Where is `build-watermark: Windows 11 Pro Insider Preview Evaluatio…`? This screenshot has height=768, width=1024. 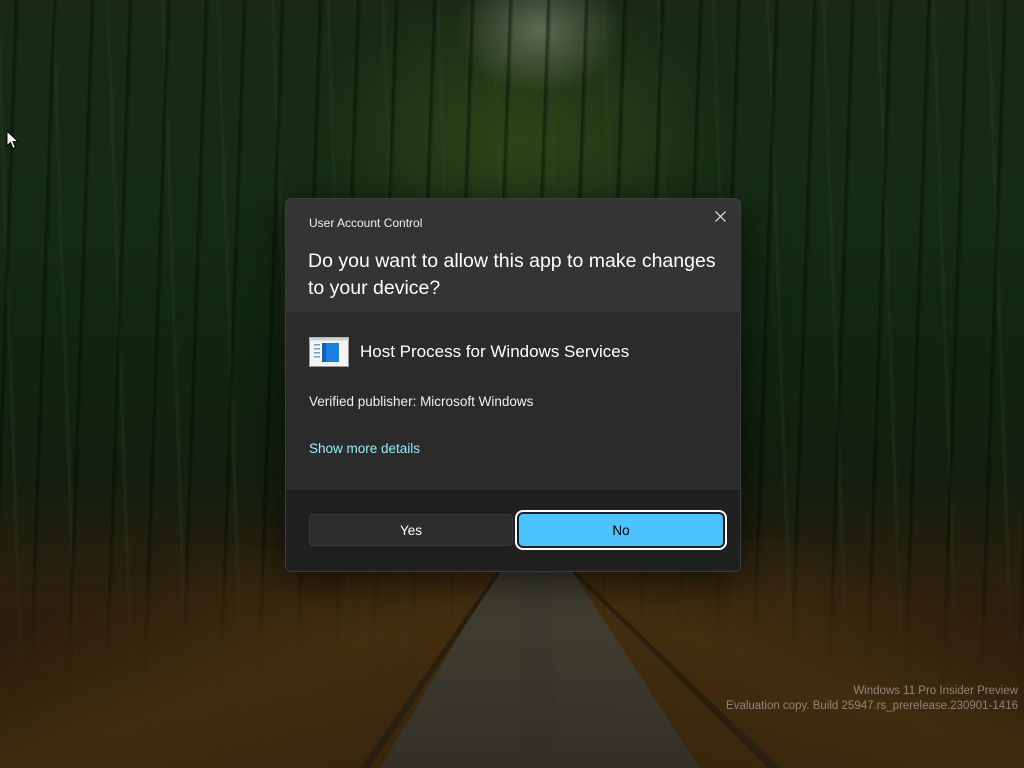
build-watermark: Windows 11 Pro Insider Preview Evaluatio… is located at coordinates (872, 699).